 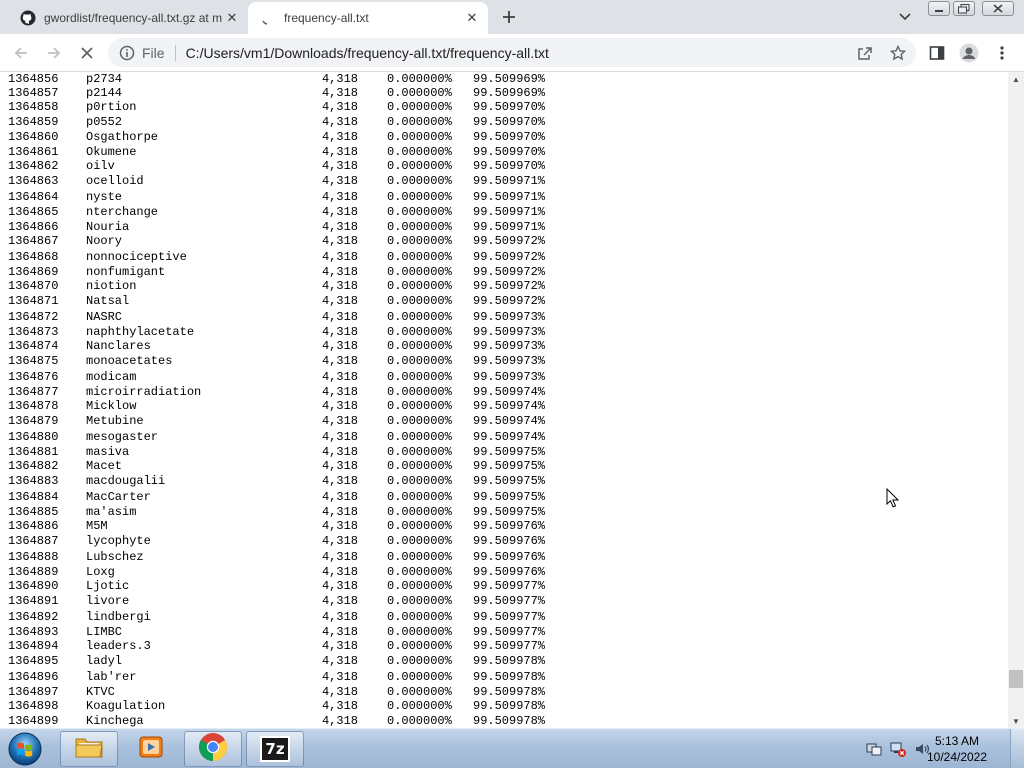 I want to click on rank-cell: 1364859, so click(x=33, y=122).